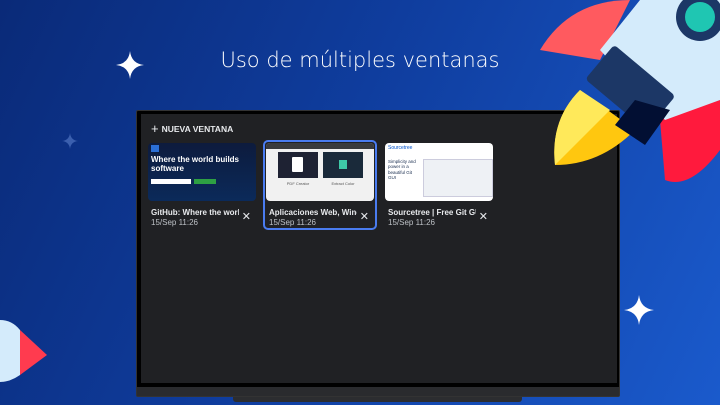 This screenshot has height=405, width=720. What do you see at coordinates (378, 391) in the screenshot?
I see `laptop-base` at bounding box center [378, 391].